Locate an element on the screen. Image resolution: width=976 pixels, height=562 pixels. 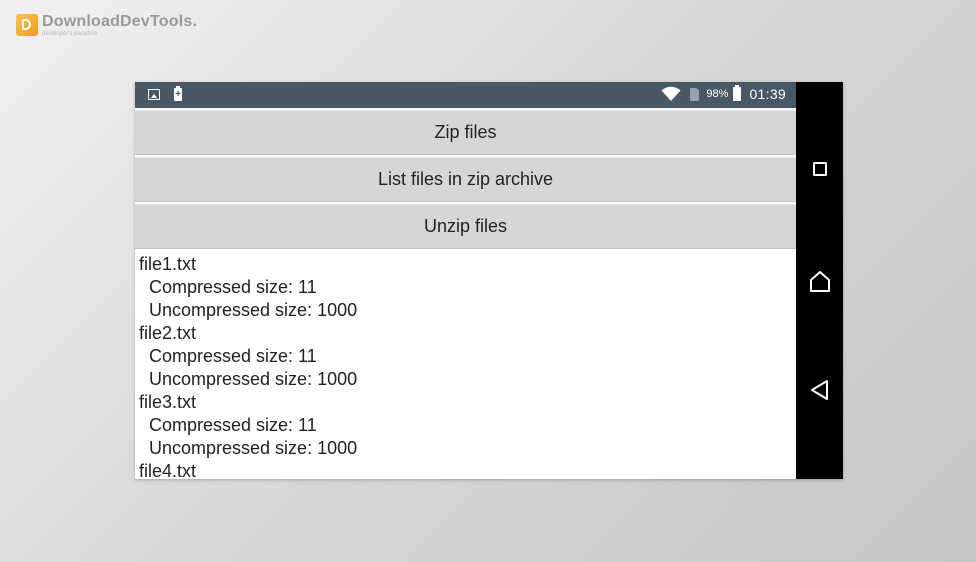
file-name: file2.txt is located at coordinates (168, 333).